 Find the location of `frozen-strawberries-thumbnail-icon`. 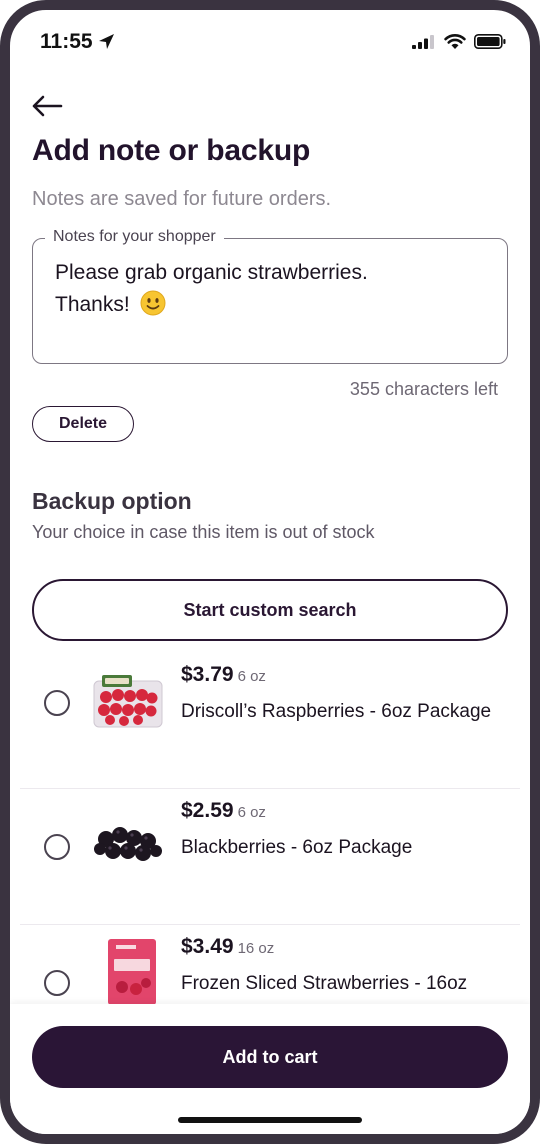

frozen-strawberries-thumbnail-icon is located at coordinates (132, 972).